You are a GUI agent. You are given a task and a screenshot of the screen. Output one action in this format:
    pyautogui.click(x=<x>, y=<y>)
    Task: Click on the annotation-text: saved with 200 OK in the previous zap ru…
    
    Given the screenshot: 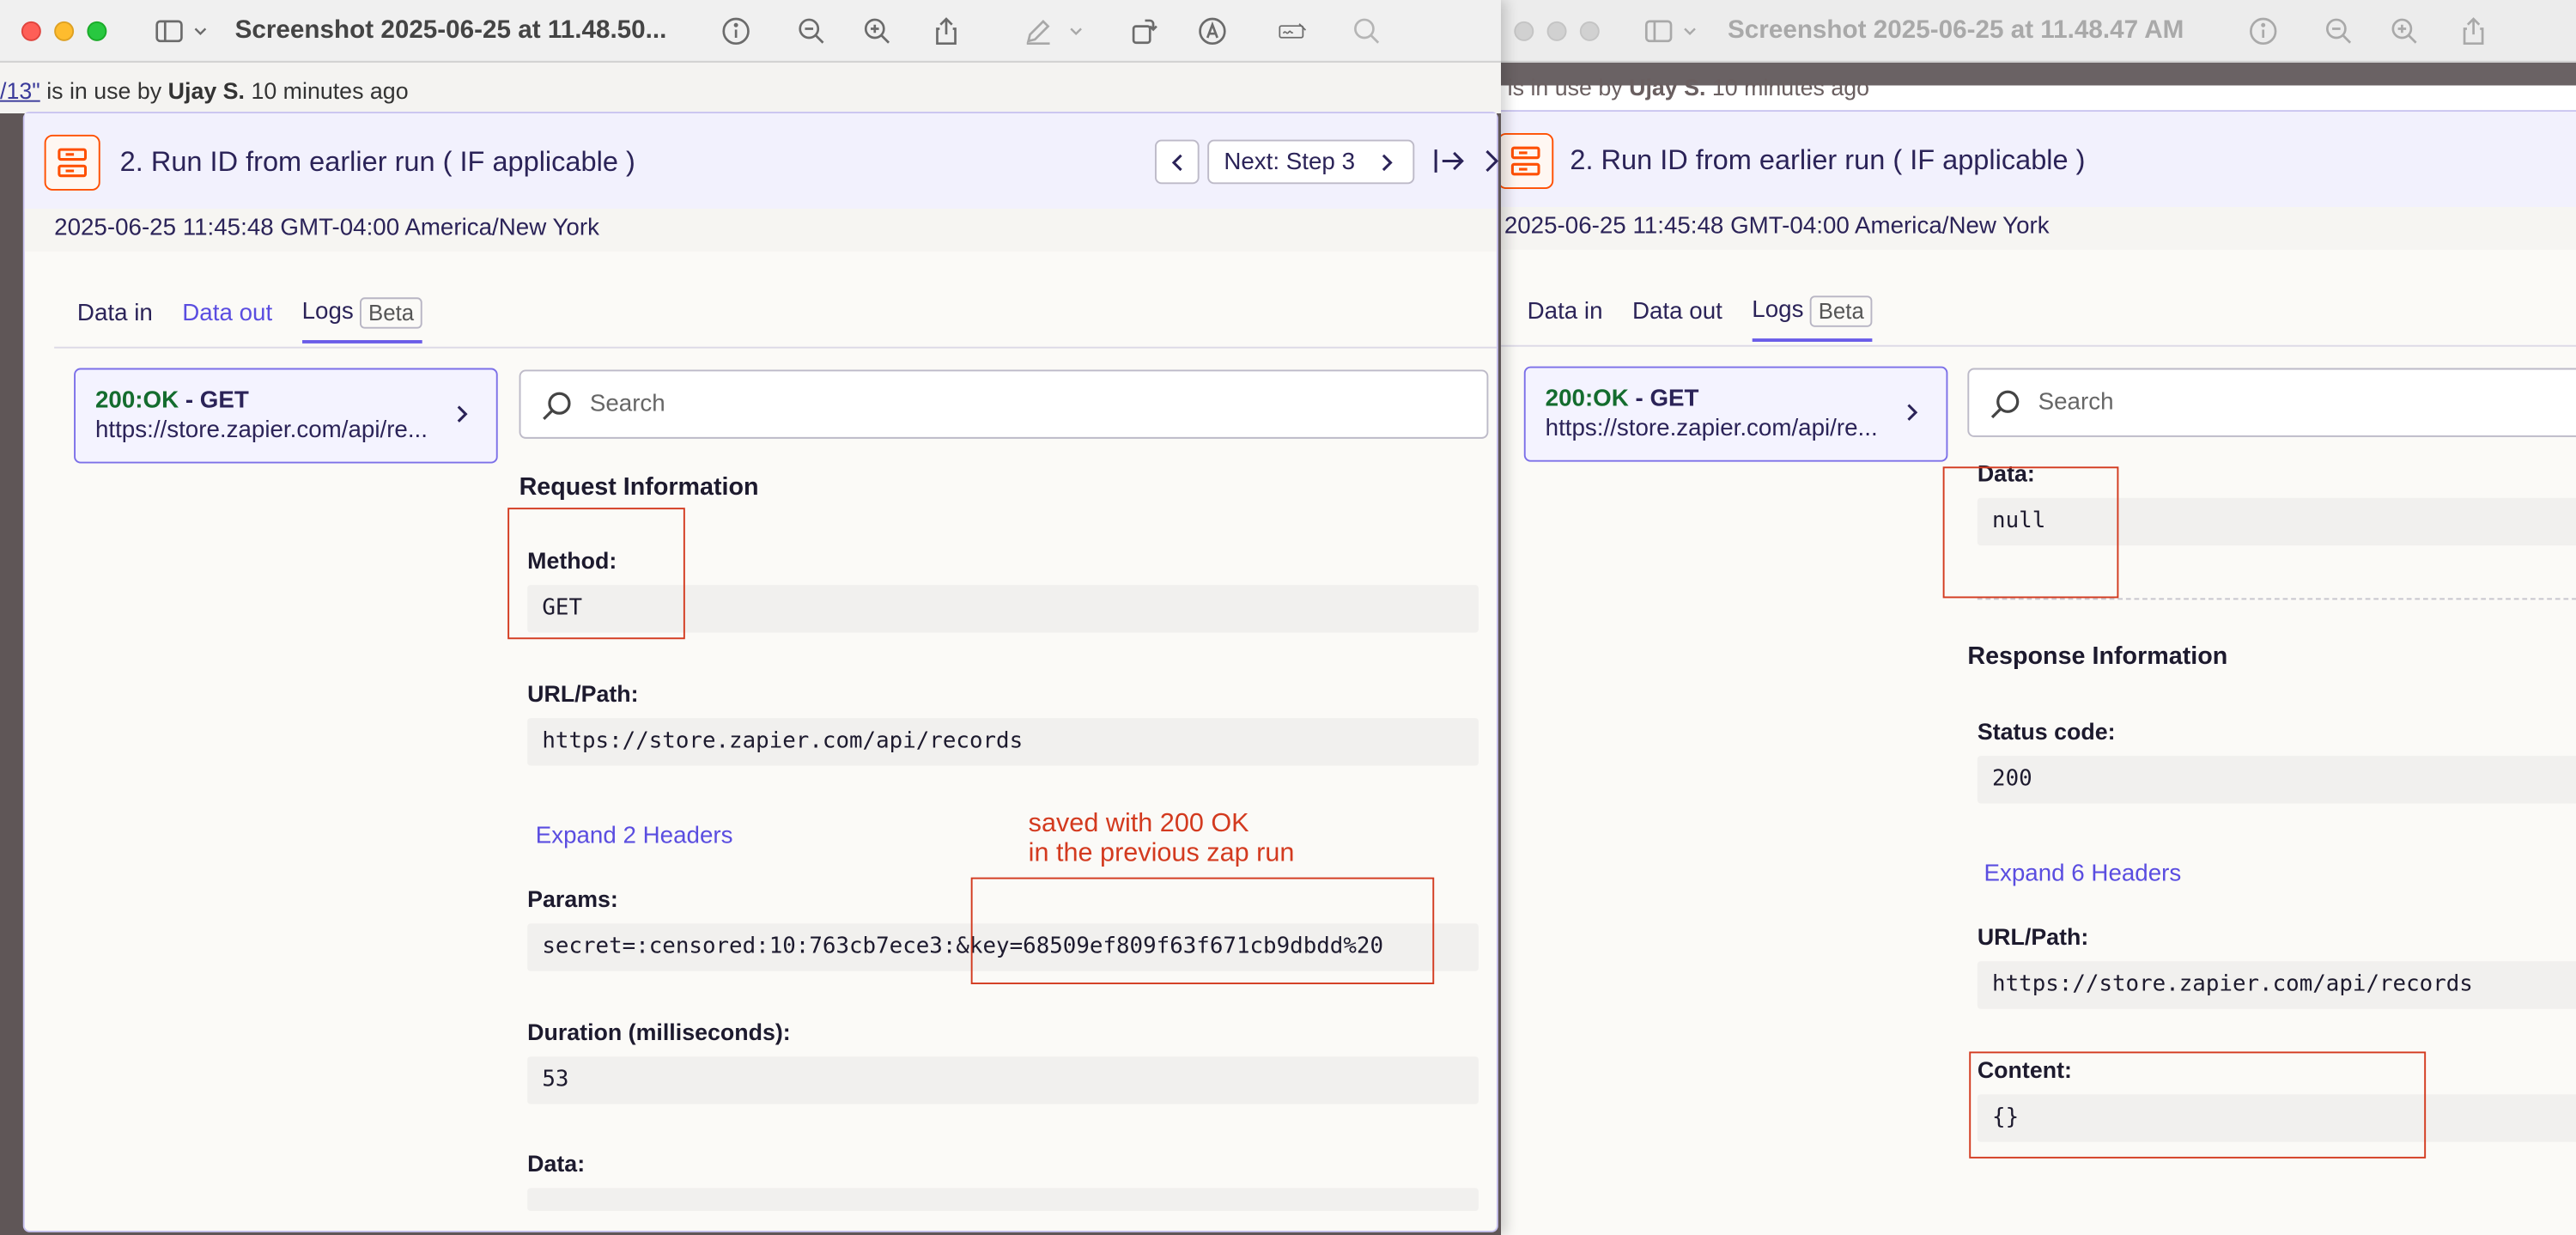 What is the action you would take?
    pyautogui.click(x=1162, y=840)
    